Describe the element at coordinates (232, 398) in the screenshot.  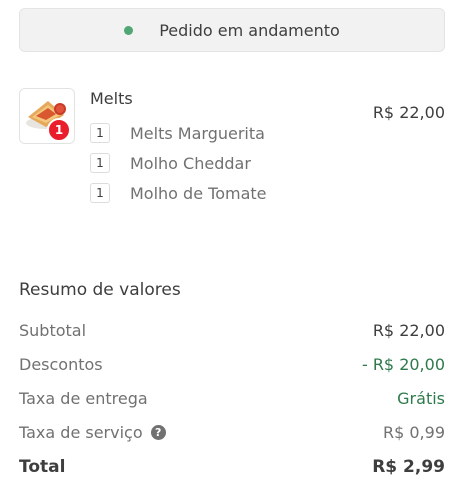
I see `delivery-fee-row: Taxa de entrega Grátis` at that location.